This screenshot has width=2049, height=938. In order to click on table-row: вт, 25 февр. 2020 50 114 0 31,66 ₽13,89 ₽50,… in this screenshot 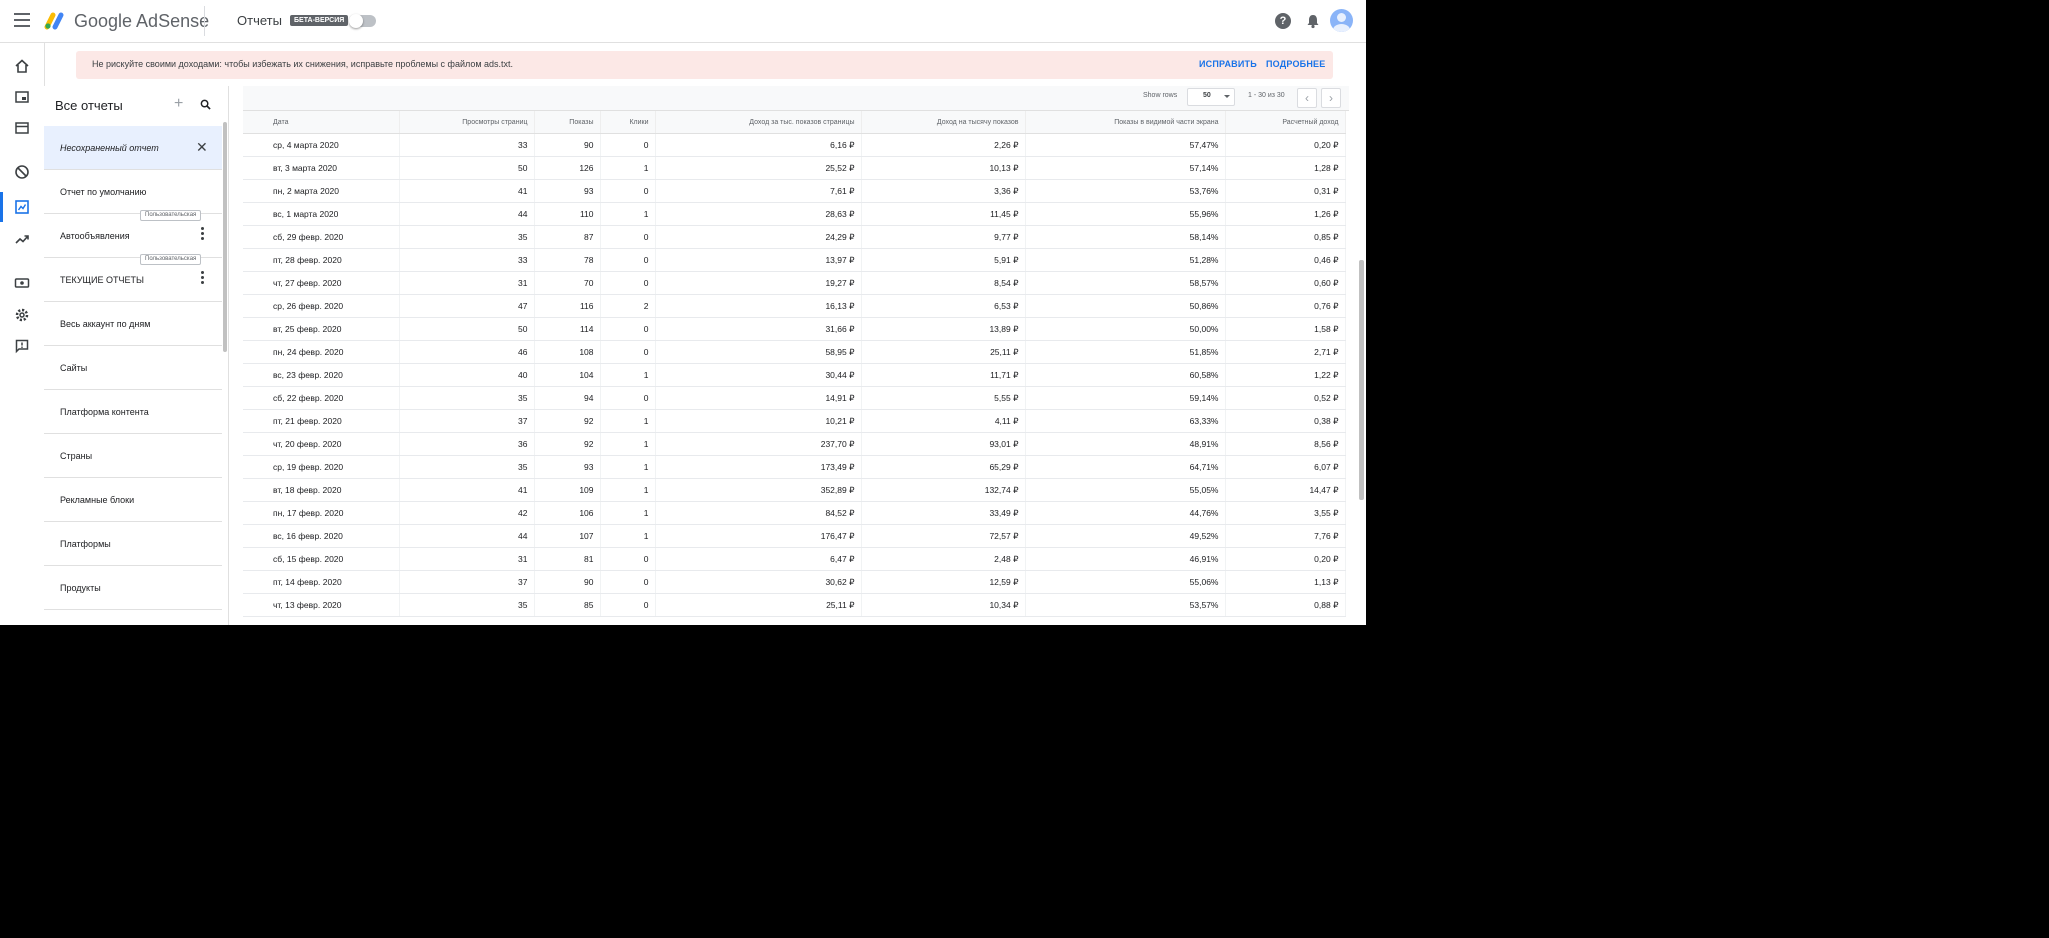, I will do `click(794, 329)`.